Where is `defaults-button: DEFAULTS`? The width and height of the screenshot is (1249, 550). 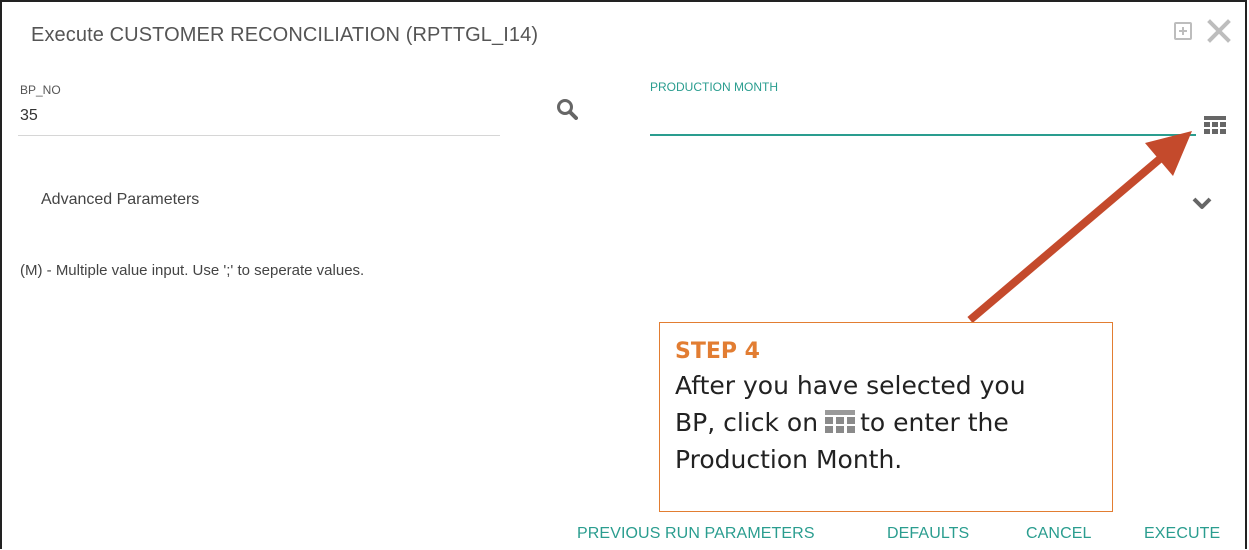
defaults-button: DEFAULTS is located at coordinates (928, 534).